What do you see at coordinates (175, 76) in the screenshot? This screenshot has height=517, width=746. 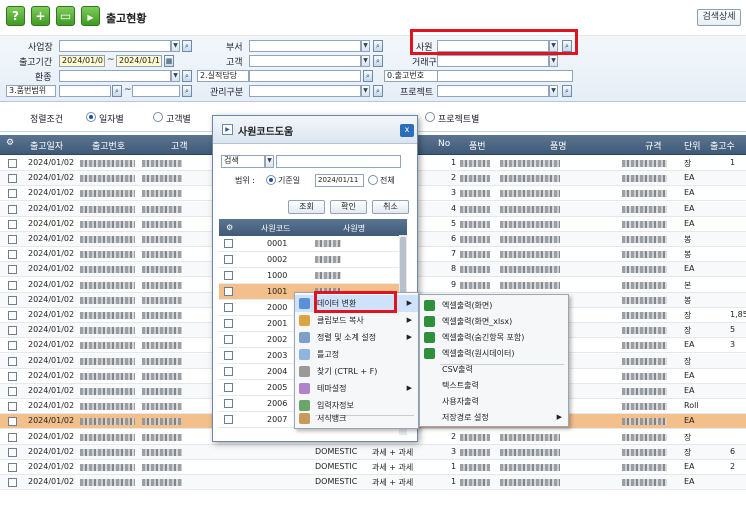 I see `currency-dropdown: ▼` at bounding box center [175, 76].